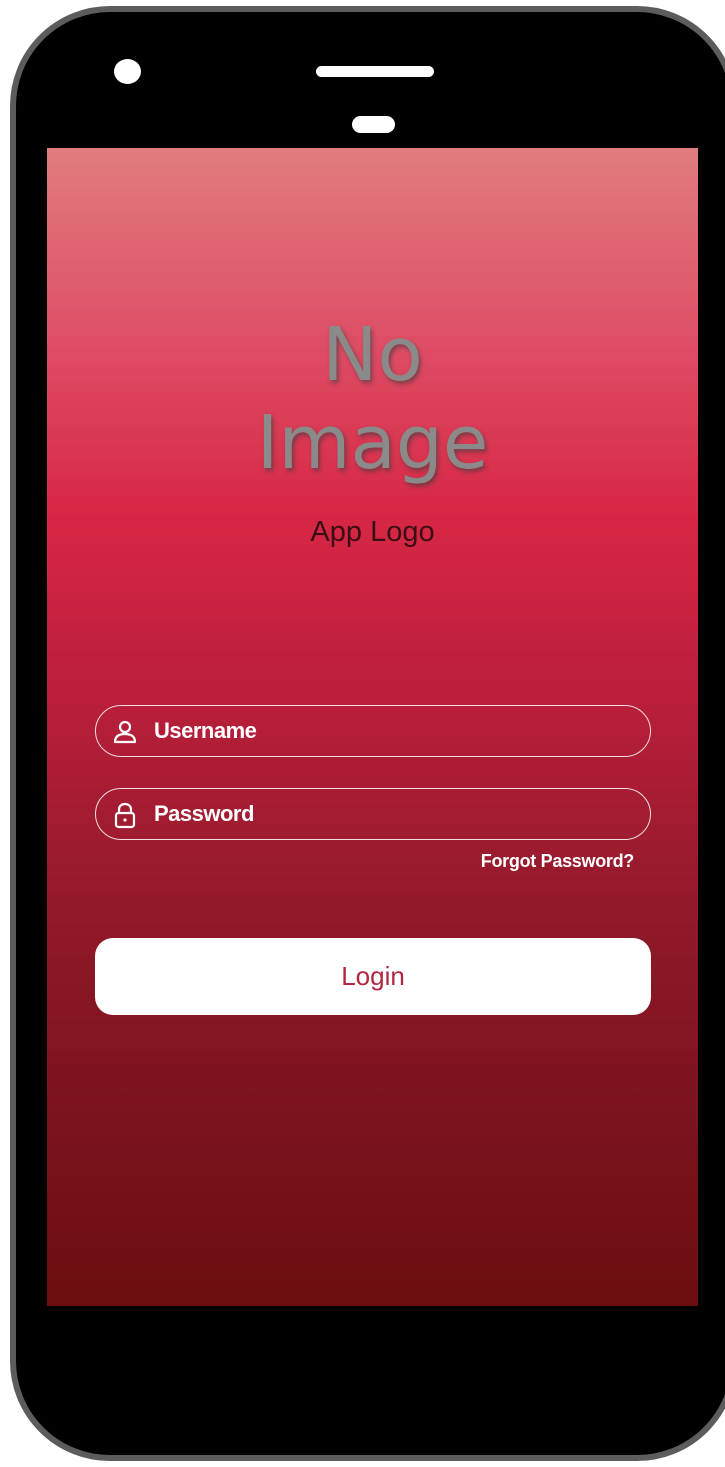 The image size is (725, 1467). Describe the element at coordinates (125, 815) in the screenshot. I see `lock-icon` at that location.